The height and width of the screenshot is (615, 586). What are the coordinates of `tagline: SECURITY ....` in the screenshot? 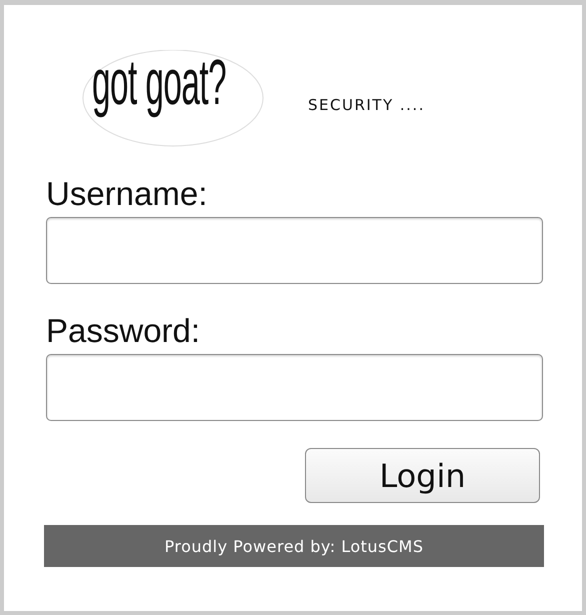 It's located at (366, 105).